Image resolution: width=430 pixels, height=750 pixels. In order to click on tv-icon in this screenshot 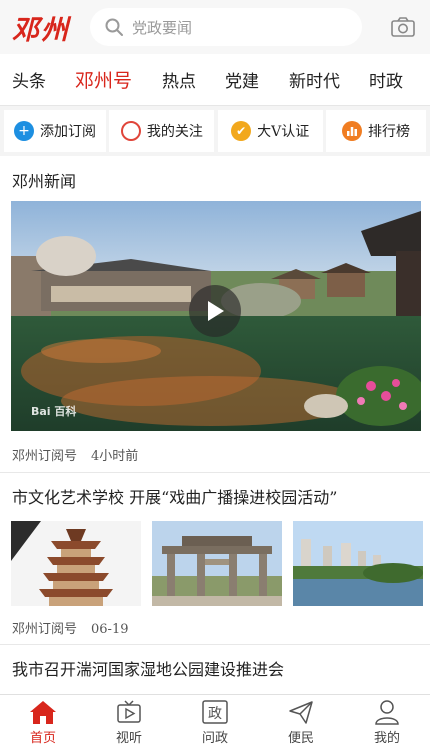, I will do `click(129, 711)`.